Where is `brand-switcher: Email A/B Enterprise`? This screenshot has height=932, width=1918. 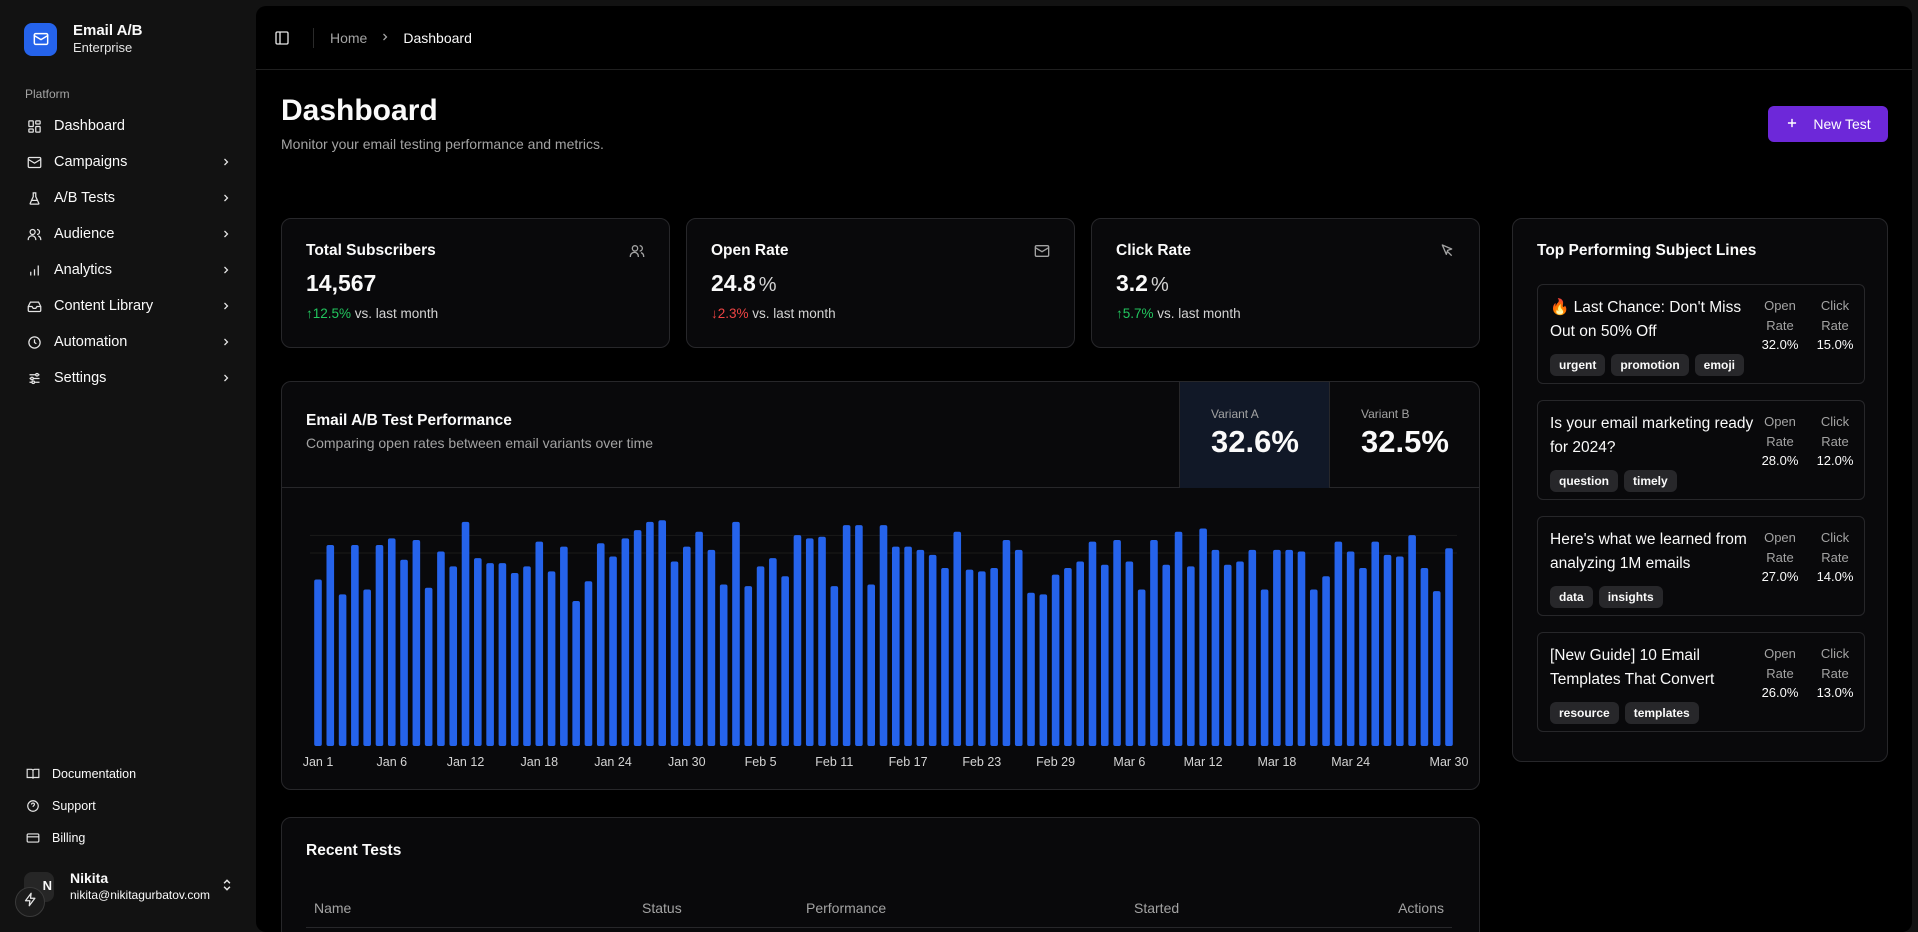
brand-switcher: Email A/B Enterprise is located at coordinates (83, 39).